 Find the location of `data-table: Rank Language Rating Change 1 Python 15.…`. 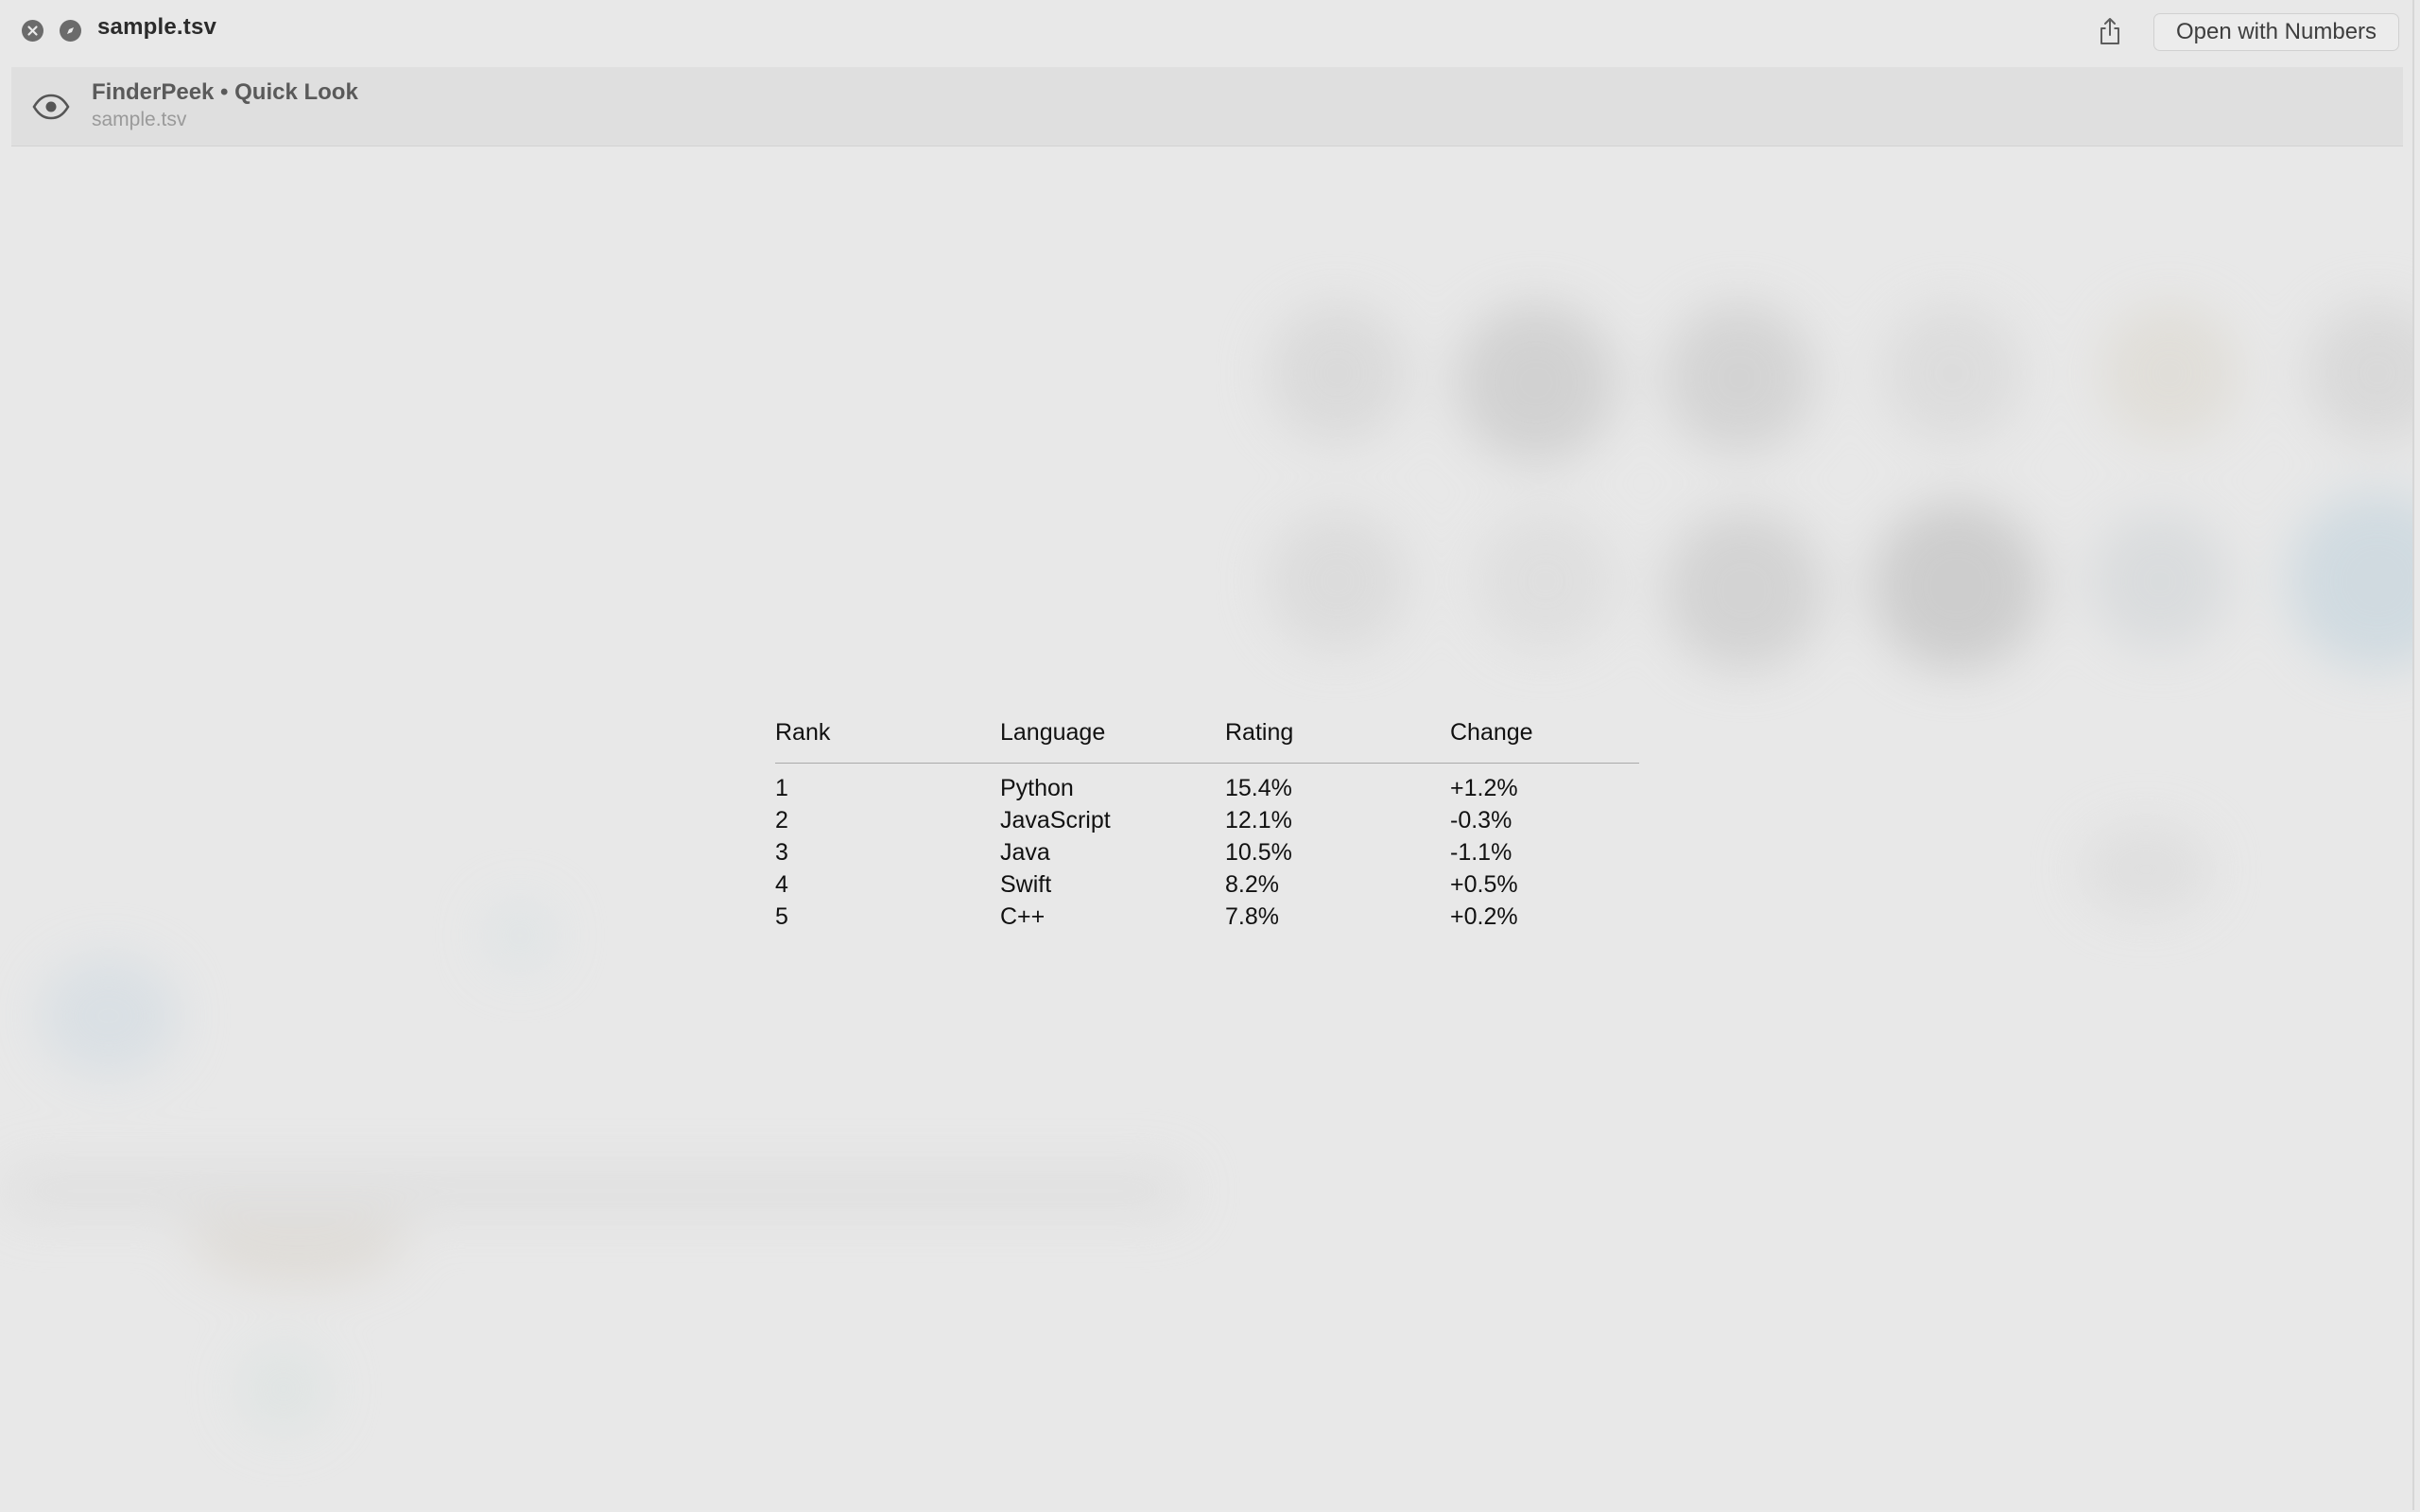

data-table: Rank Language Rating Change 1 Python 15.… is located at coordinates (1207, 823).